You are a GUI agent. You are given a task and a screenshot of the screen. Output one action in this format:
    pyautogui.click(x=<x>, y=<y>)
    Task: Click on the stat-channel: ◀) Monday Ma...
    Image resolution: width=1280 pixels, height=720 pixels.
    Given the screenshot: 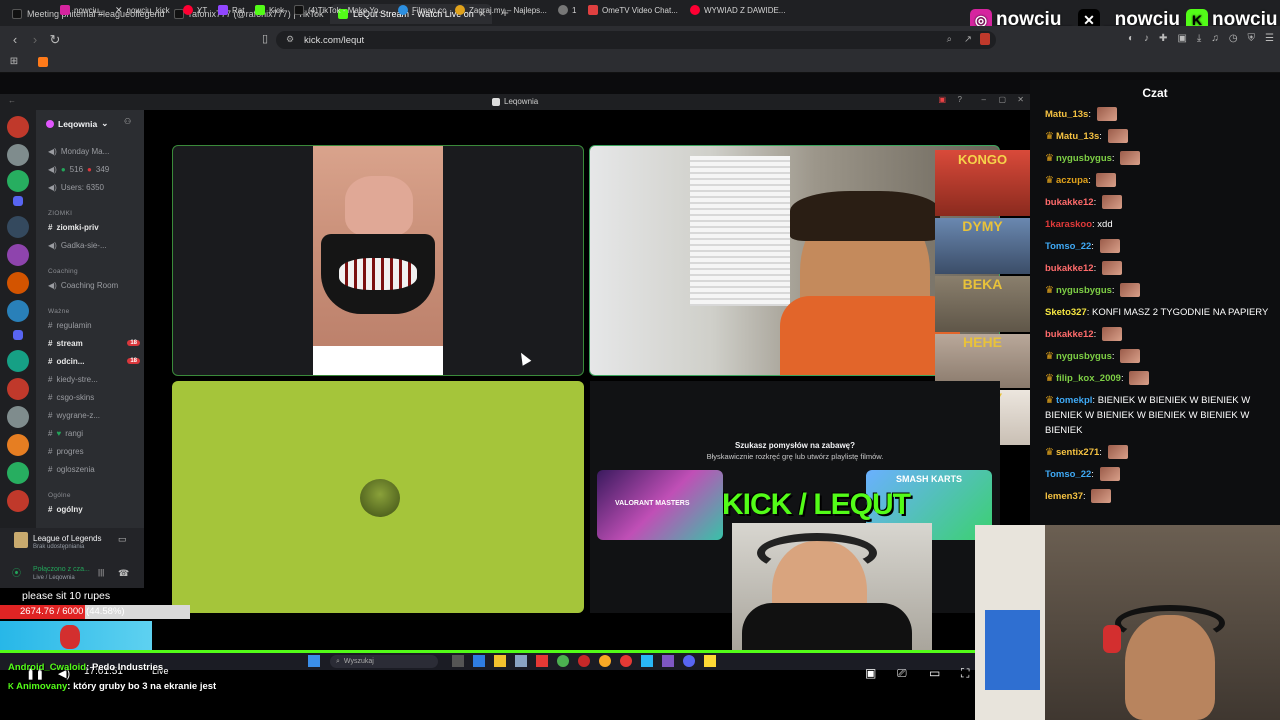 What is the action you would take?
    pyautogui.click(x=78, y=151)
    